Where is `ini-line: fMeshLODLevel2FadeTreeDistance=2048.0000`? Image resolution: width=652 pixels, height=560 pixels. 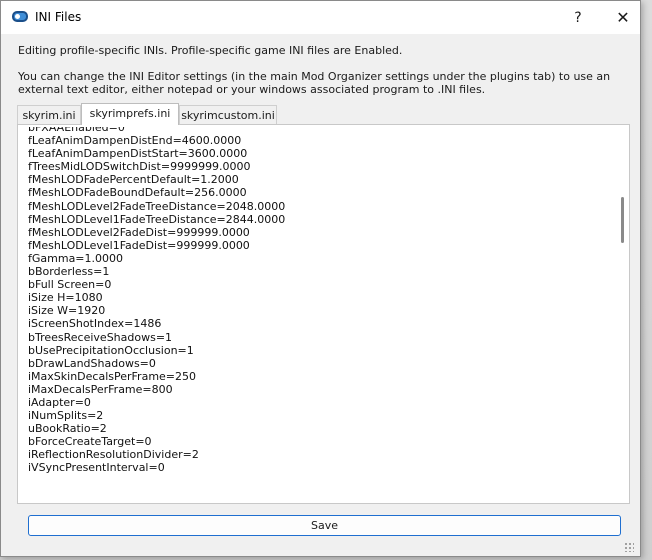
ini-line: fMeshLODLevel2FadeTreeDistance=2048.0000 is located at coordinates (157, 206).